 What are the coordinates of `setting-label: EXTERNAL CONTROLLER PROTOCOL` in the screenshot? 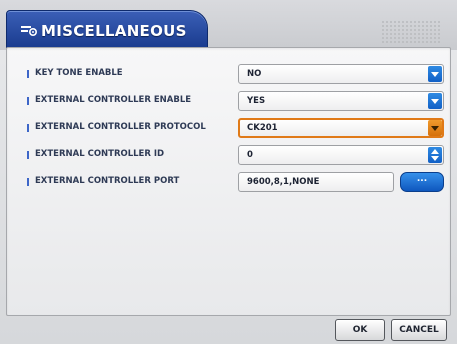 It's located at (120, 127).